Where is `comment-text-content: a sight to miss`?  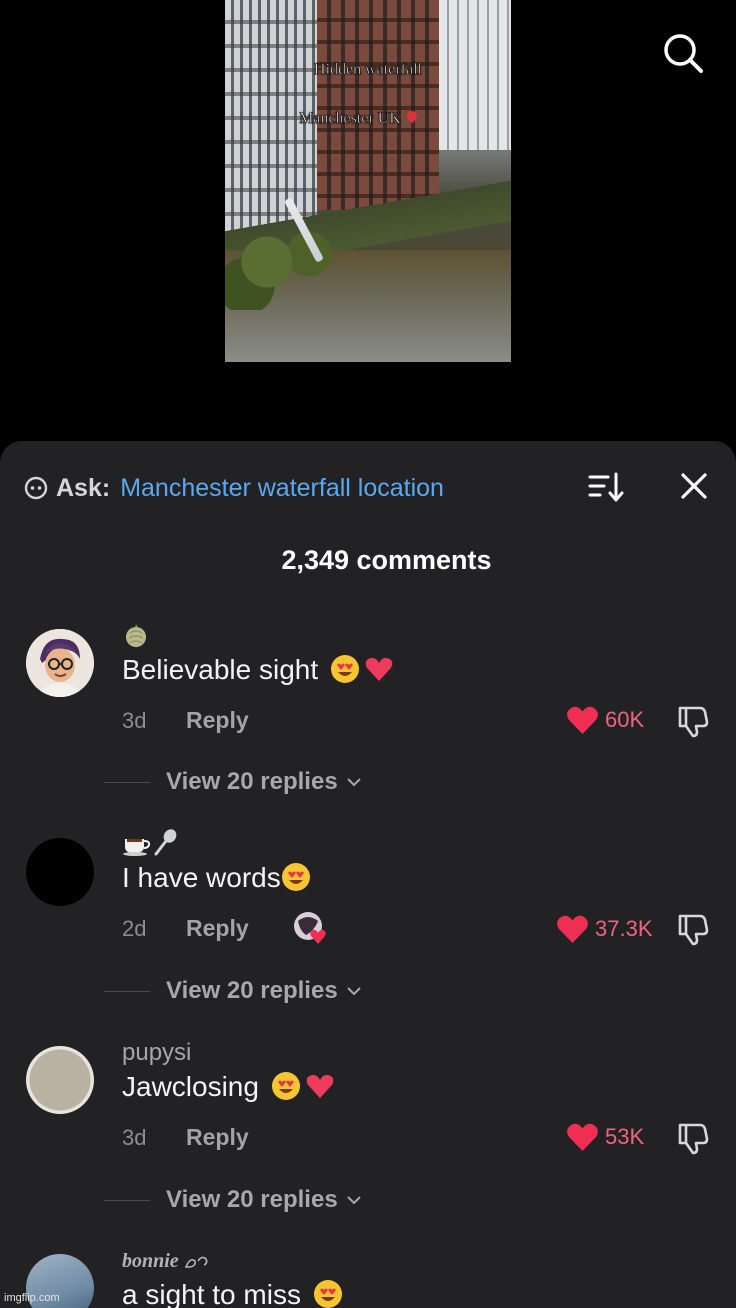
comment-text-content: a sight to miss is located at coordinates (211, 1293).